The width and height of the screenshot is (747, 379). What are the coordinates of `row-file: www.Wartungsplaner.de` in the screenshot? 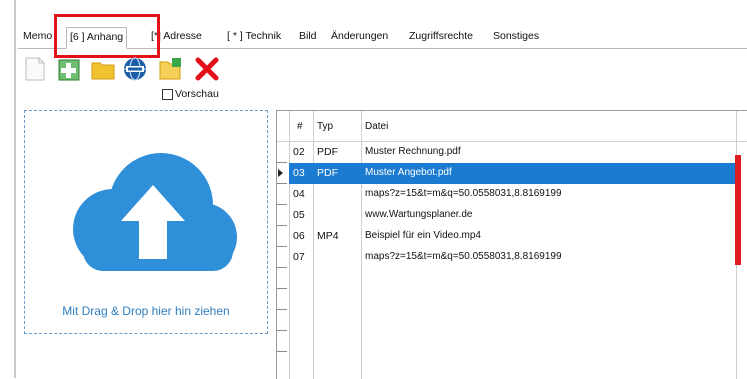 It's located at (419, 214).